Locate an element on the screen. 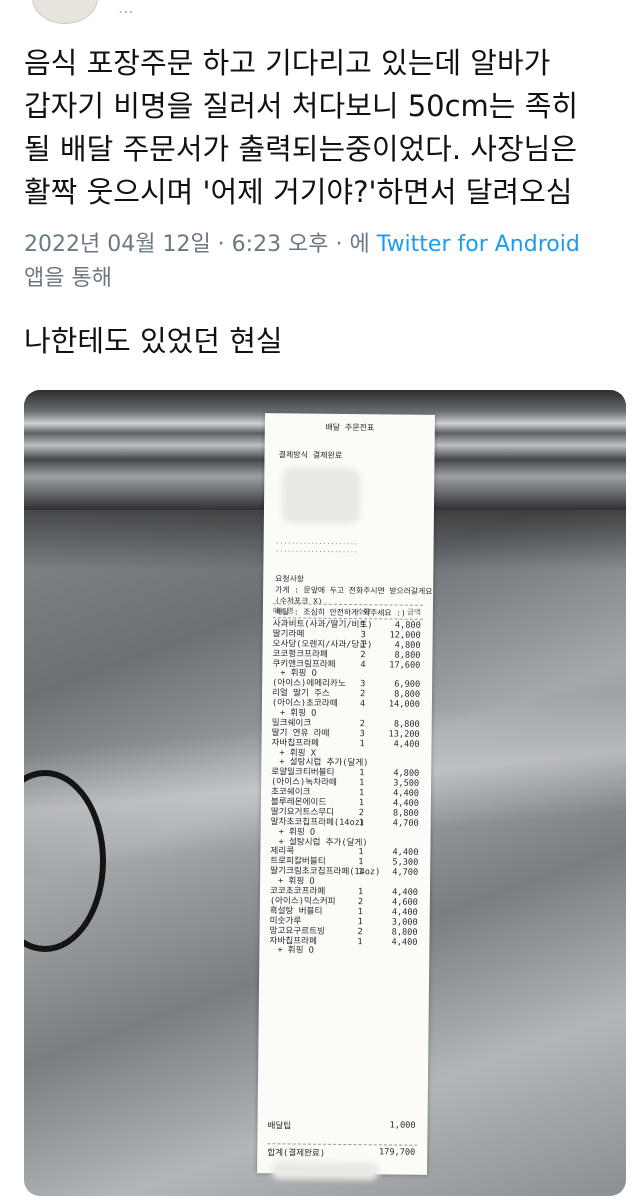  author-name-cropped: ⋯ is located at coordinates (127, 11).